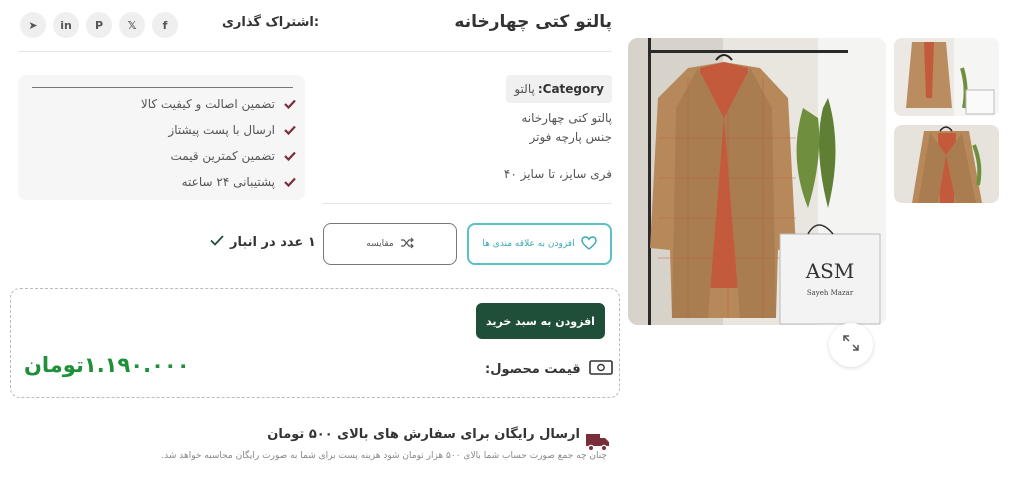 The height and width of the screenshot is (489, 1024). I want to click on brand-sub: Sayeh Mazar, so click(830, 293).